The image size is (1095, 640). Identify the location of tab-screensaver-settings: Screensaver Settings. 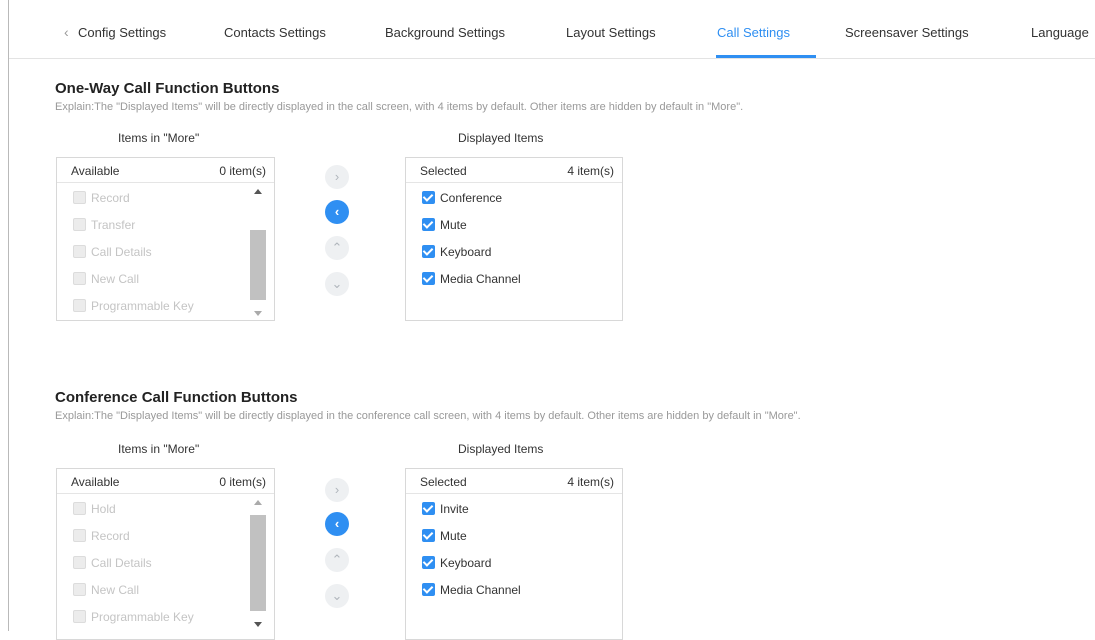
(907, 32).